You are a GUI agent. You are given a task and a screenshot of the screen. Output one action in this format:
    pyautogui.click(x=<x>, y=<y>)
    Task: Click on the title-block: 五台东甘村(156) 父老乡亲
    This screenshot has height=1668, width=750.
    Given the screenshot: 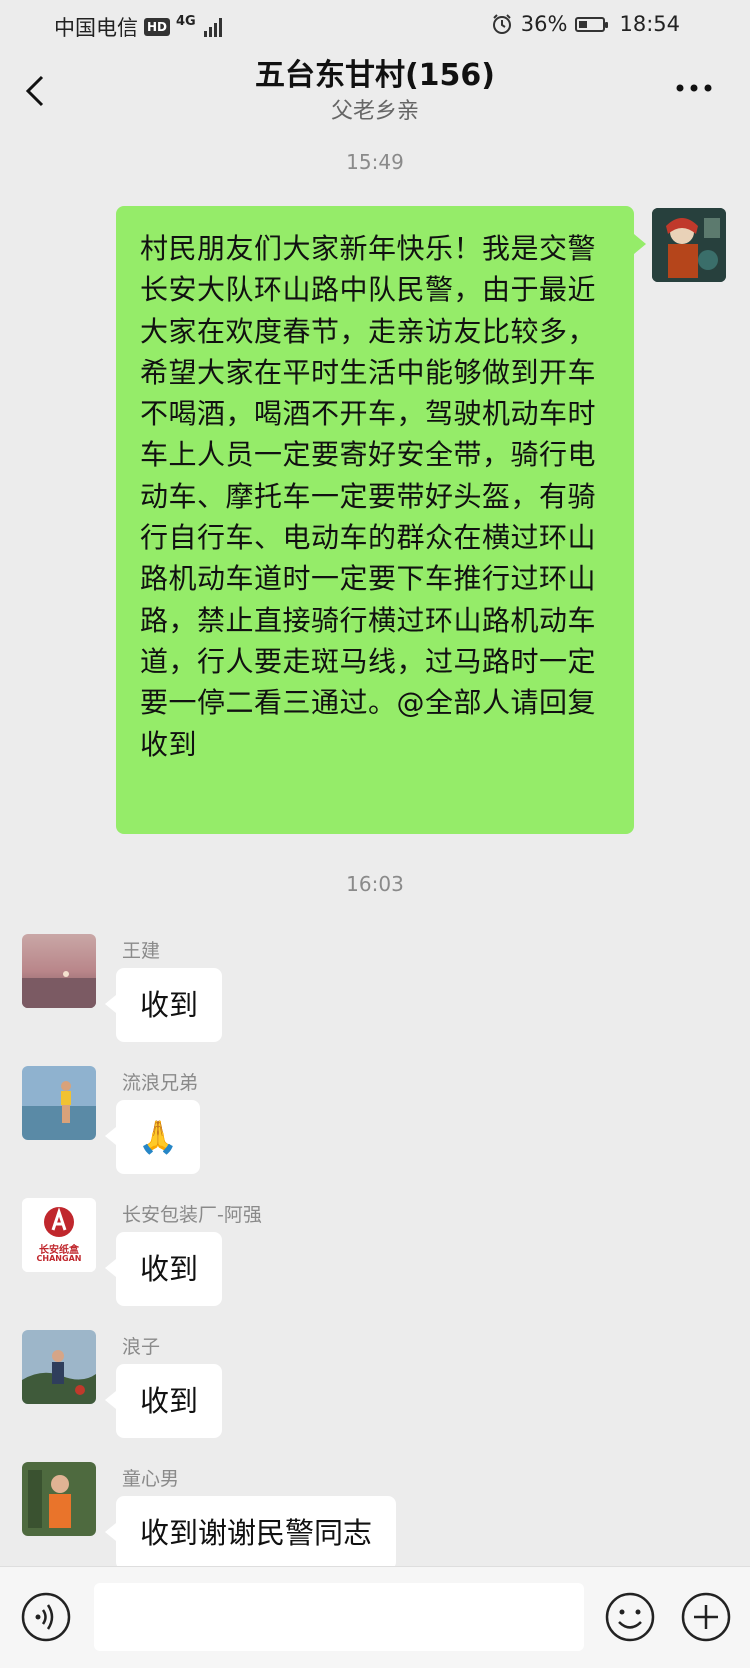 What is the action you would take?
    pyautogui.click(x=375, y=92)
    